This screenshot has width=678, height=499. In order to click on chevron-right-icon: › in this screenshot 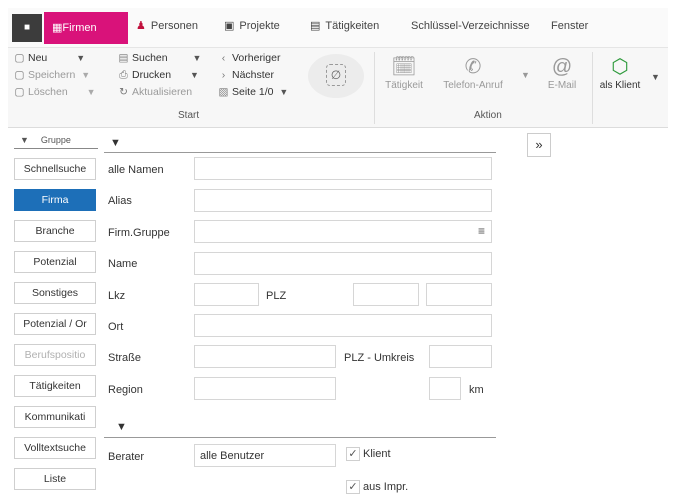, I will do `click(223, 75)`.